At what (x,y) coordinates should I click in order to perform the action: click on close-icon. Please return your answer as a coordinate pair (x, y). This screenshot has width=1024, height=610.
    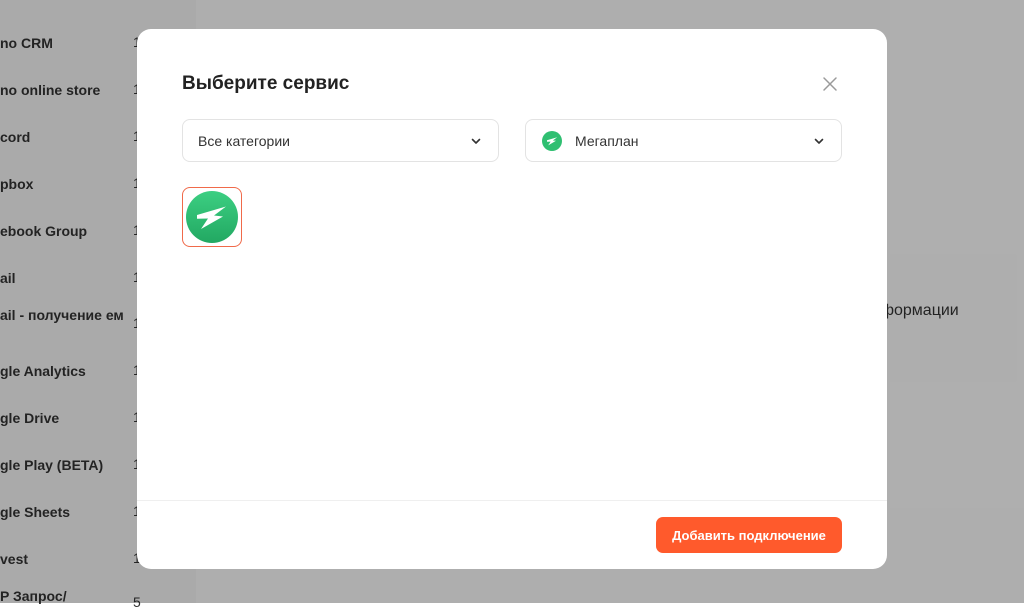
    Looking at the image, I should click on (830, 84).